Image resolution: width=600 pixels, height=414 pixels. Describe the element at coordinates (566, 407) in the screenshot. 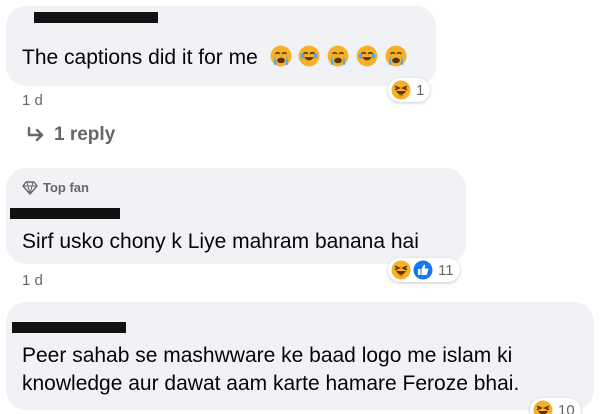

I see `reaction-count: 10` at that location.